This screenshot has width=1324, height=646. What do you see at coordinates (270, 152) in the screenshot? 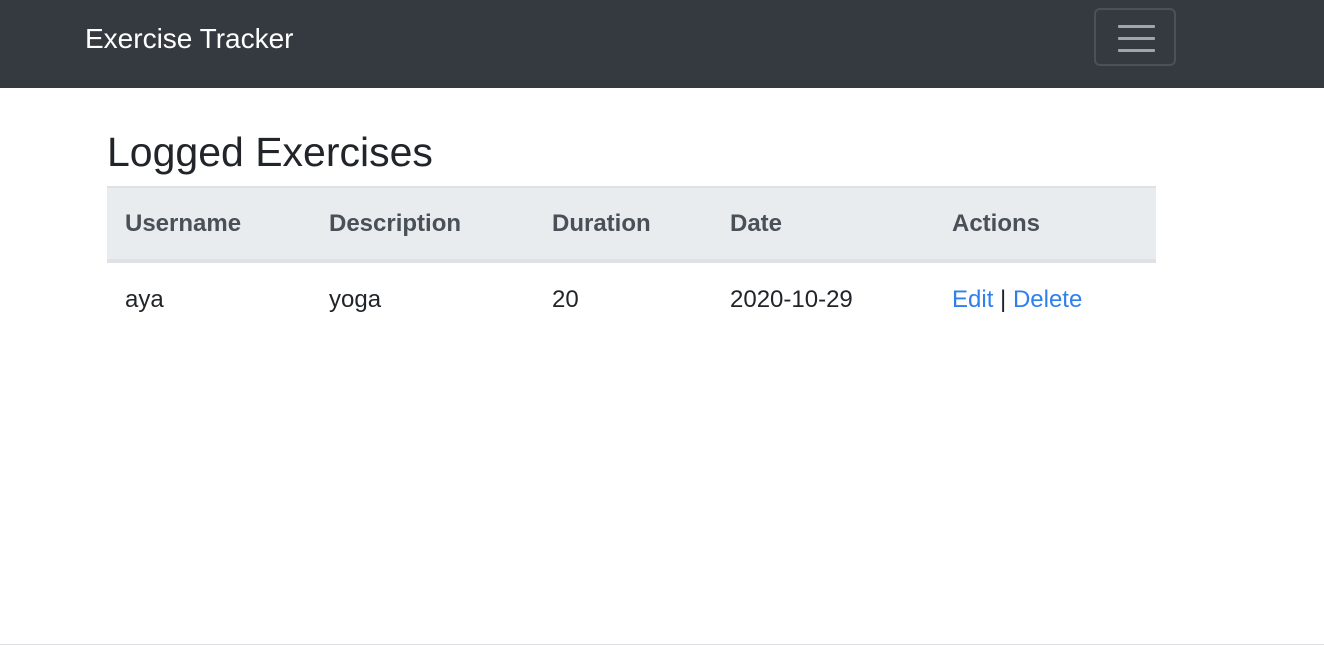
I see `page-title: Logged Exercises` at bounding box center [270, 152].